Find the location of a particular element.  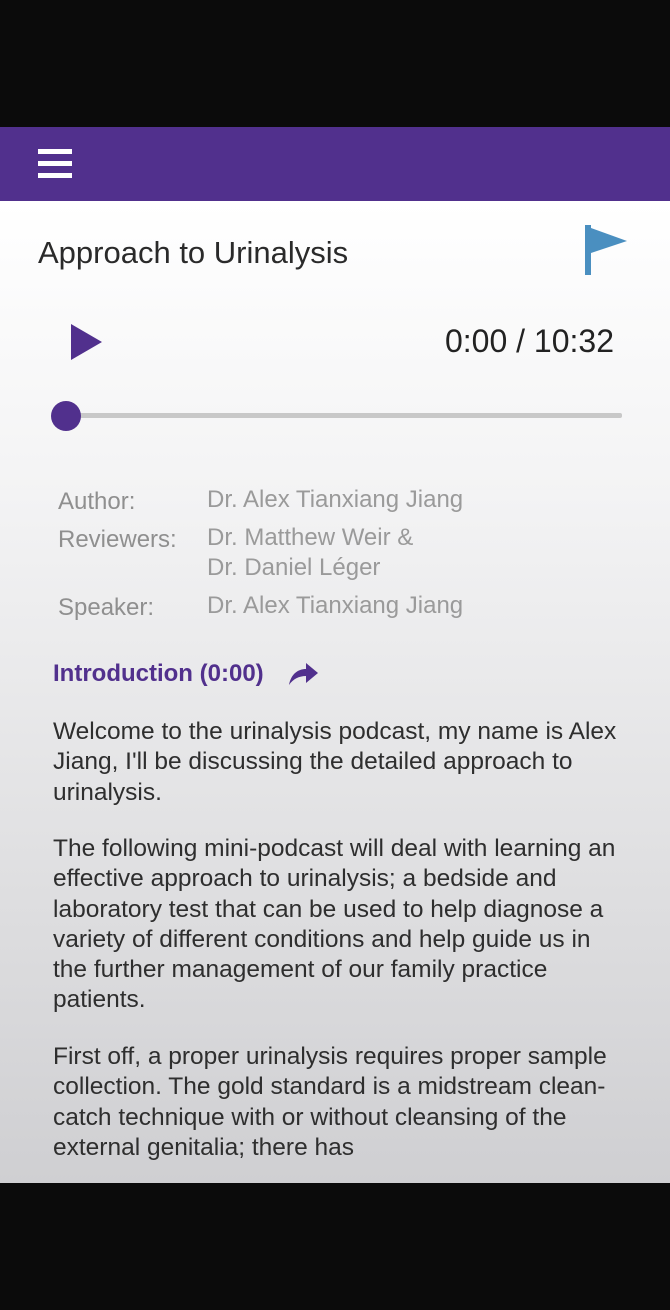

share-arrow-svg is located at coordinates (303, 674).